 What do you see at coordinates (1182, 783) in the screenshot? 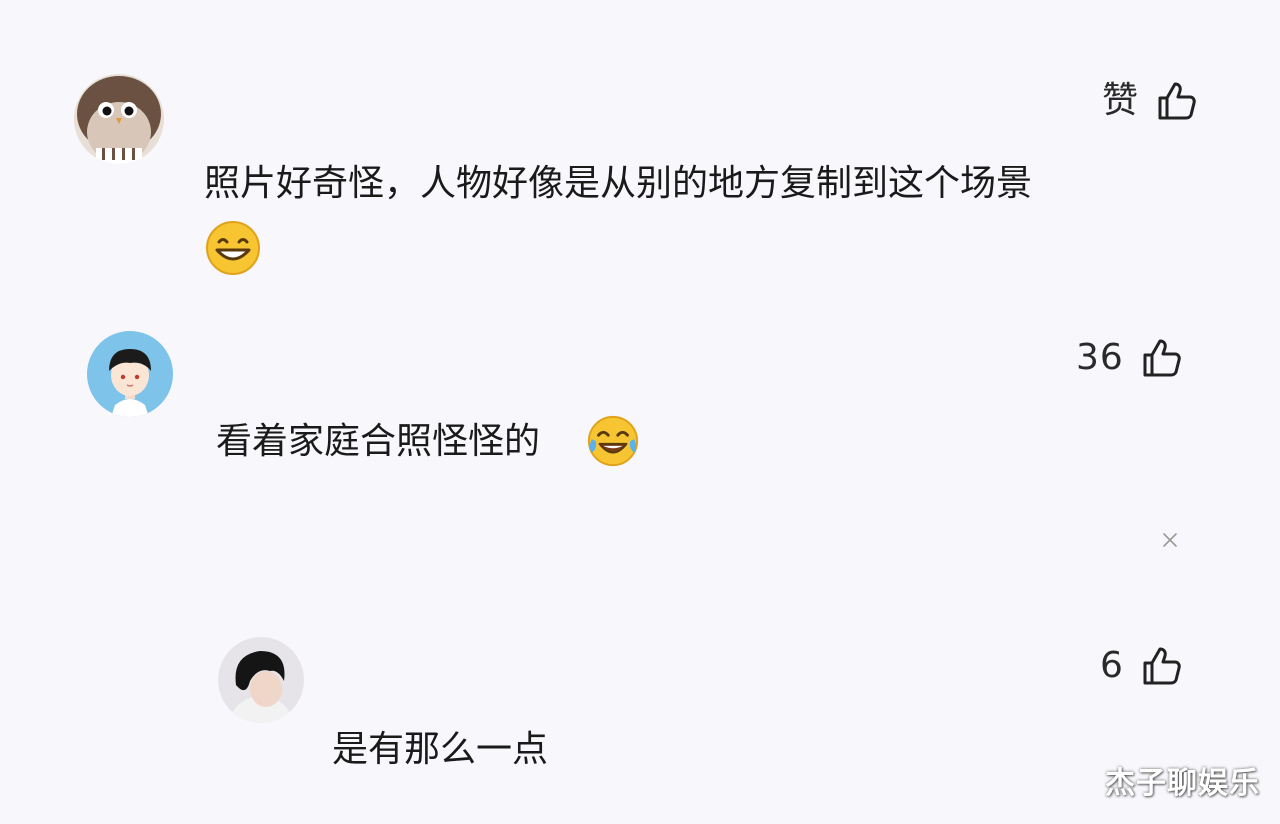
I see `watermark: 杰子聊娱乐` at bounding box center [1182, 783].